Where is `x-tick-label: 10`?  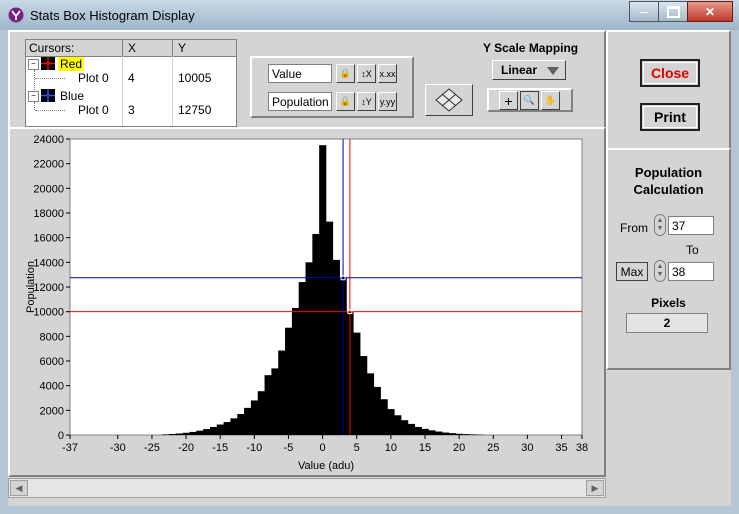
x-tick-label: 10 is located at coordinates (391, 448).